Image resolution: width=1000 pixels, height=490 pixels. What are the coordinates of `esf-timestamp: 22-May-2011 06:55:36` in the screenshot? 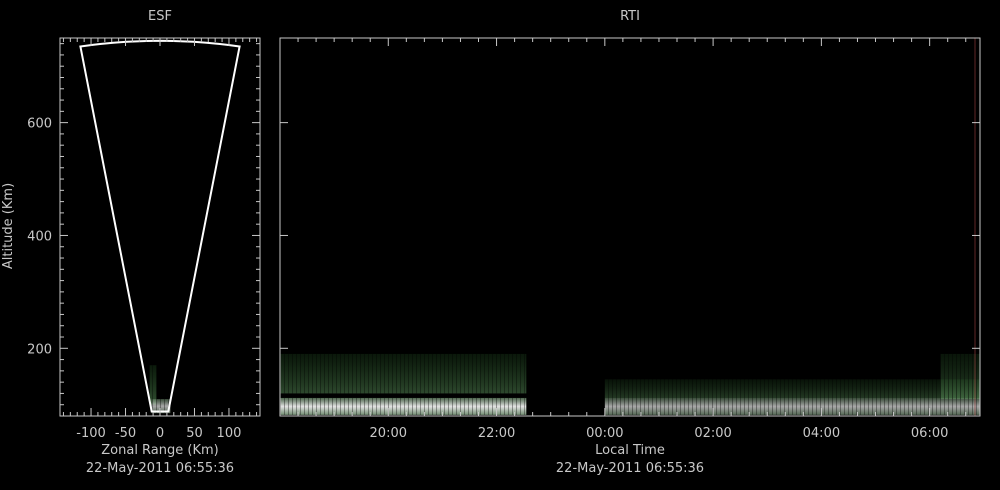 It's located at (160, 468).